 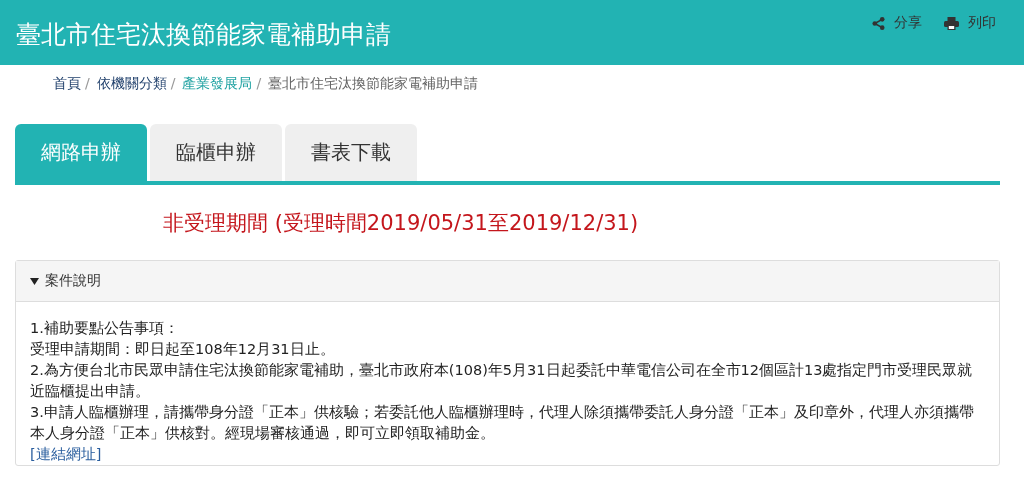 What do you see at coordinates (970, 23) in the screenshot?
I see `print-link: 列印` at bounding box center [970, 23].